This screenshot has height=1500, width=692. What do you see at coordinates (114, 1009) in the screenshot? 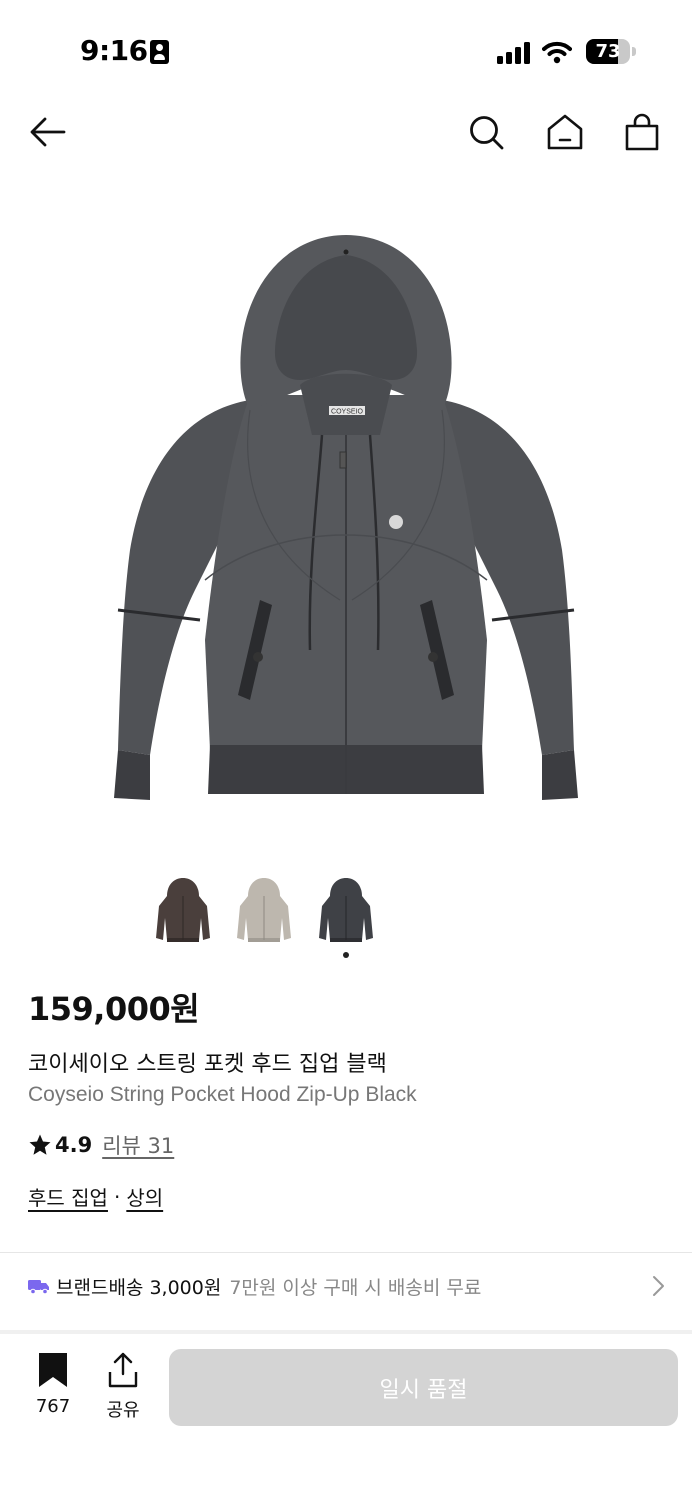
I see `product-price: 159,000원` at bounding box center [114, 1009].